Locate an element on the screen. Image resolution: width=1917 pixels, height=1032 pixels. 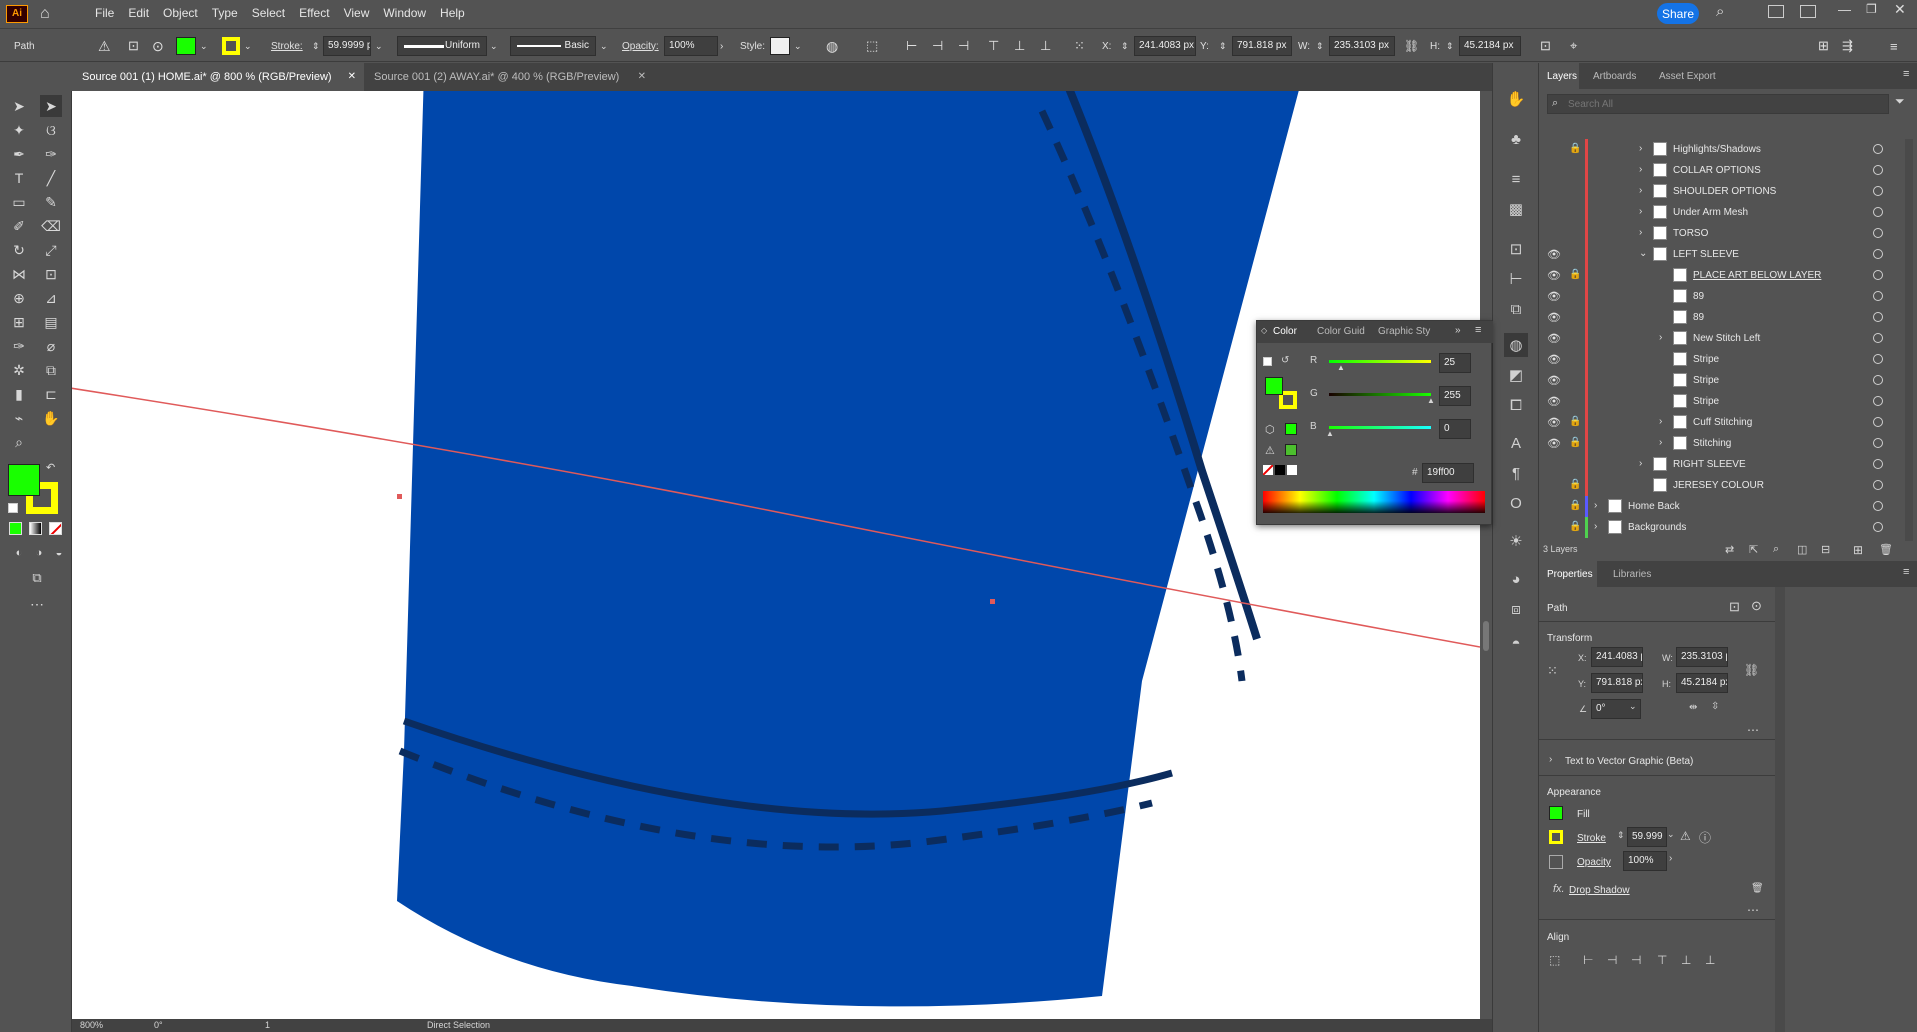
align-right-icon: ⊣ is located at coordinates (963, 46).